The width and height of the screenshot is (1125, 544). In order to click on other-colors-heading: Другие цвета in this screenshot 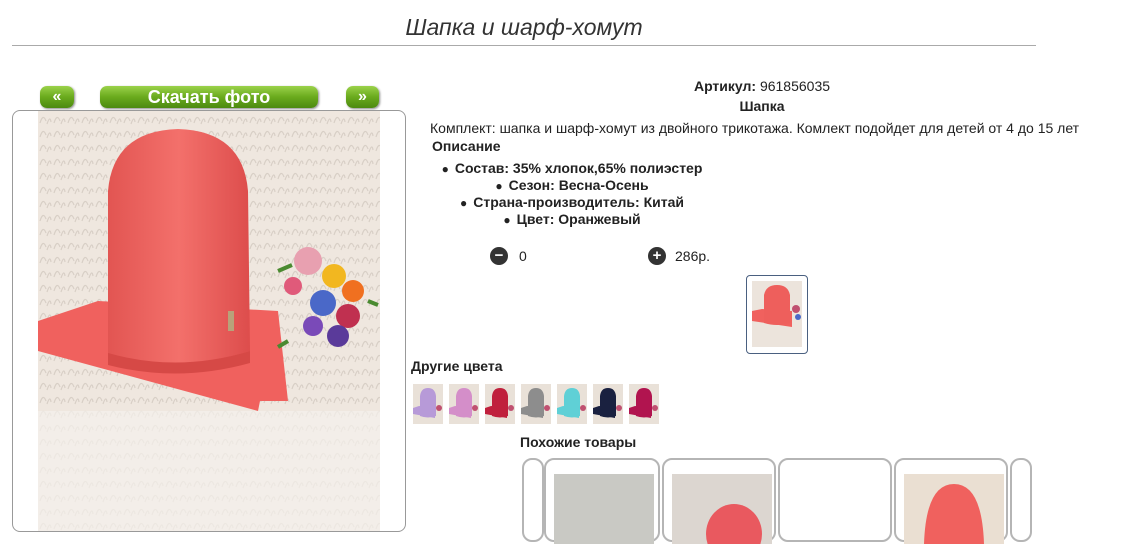, I will do `click(457, 366)`.